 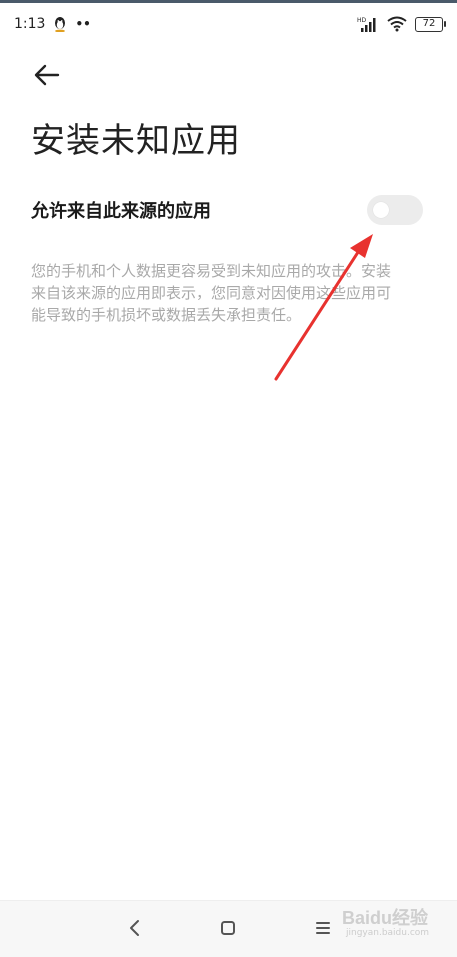 I want to click on cellular-signal-icon: HD, so click(x=366, y=24).